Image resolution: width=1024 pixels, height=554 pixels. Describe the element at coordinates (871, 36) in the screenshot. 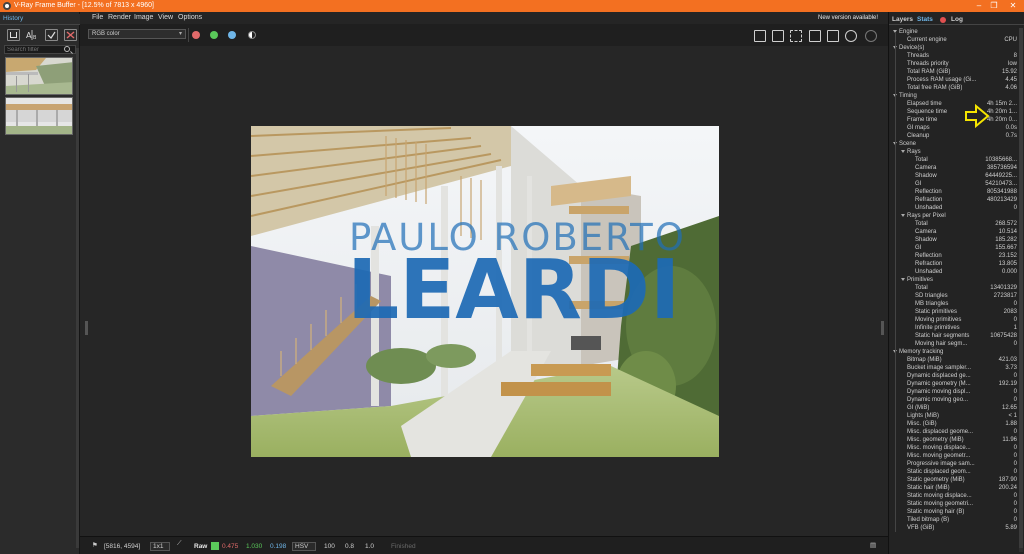

I see `stop-render-icon` at that location.